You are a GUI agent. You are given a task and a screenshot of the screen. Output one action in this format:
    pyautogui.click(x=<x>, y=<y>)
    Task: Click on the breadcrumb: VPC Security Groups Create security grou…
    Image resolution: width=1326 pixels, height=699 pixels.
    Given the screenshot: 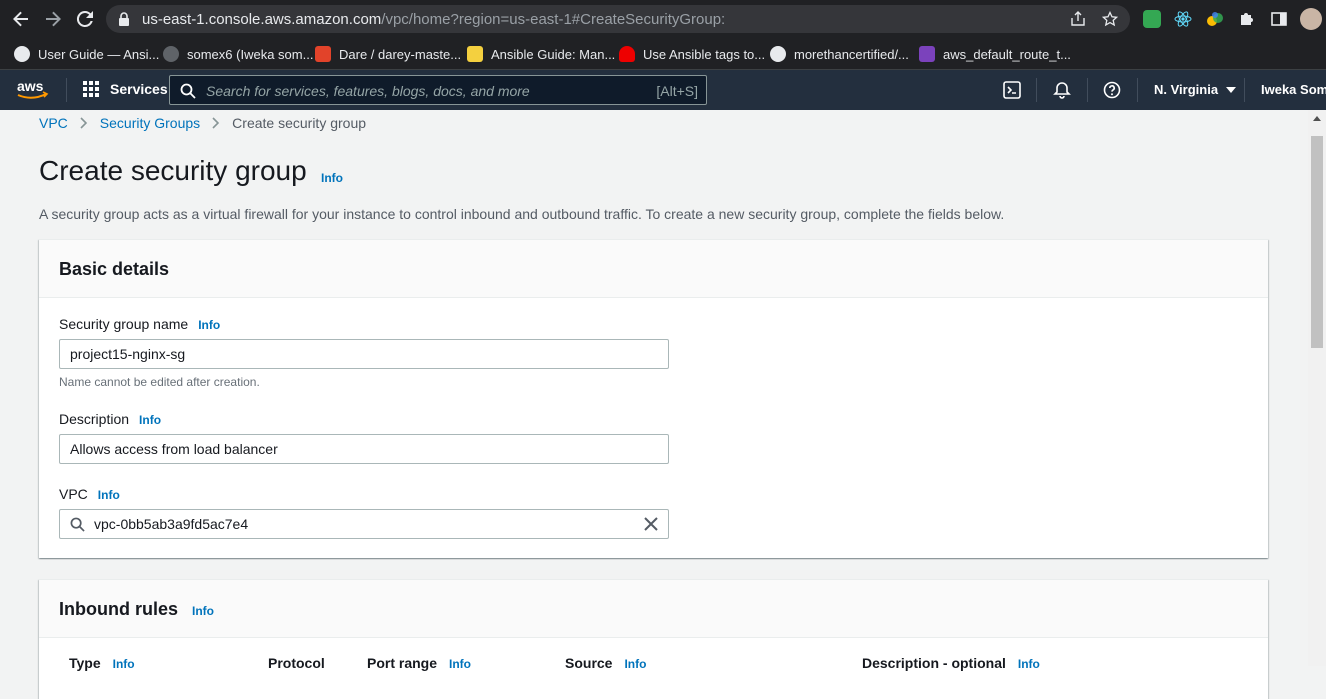 What is the action you would take?
    pyautogui.click(x=202, y=123)
    